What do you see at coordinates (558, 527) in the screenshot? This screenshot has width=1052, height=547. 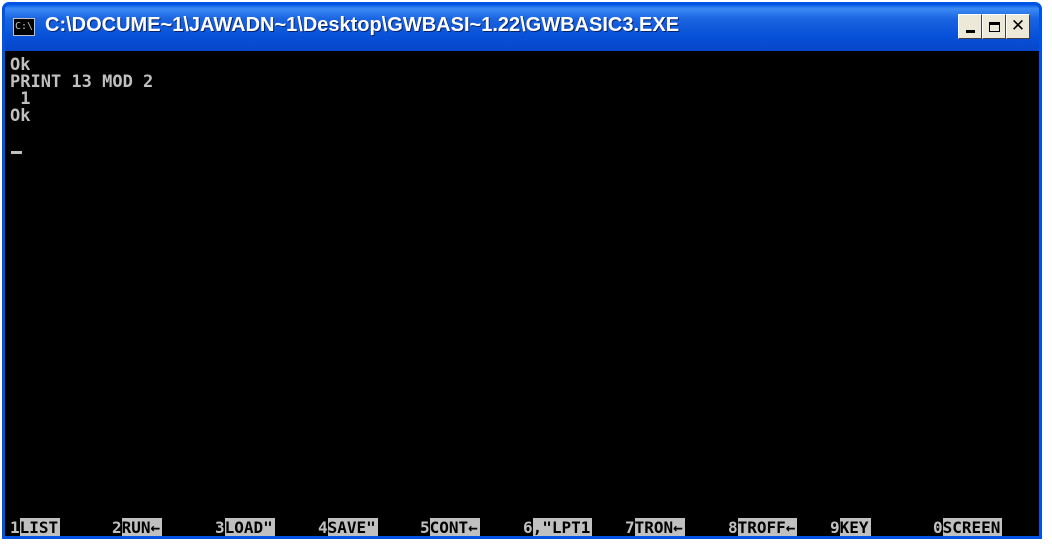 I see `fkey-6: 6,"LPT1` at bounding box center [558, 527].